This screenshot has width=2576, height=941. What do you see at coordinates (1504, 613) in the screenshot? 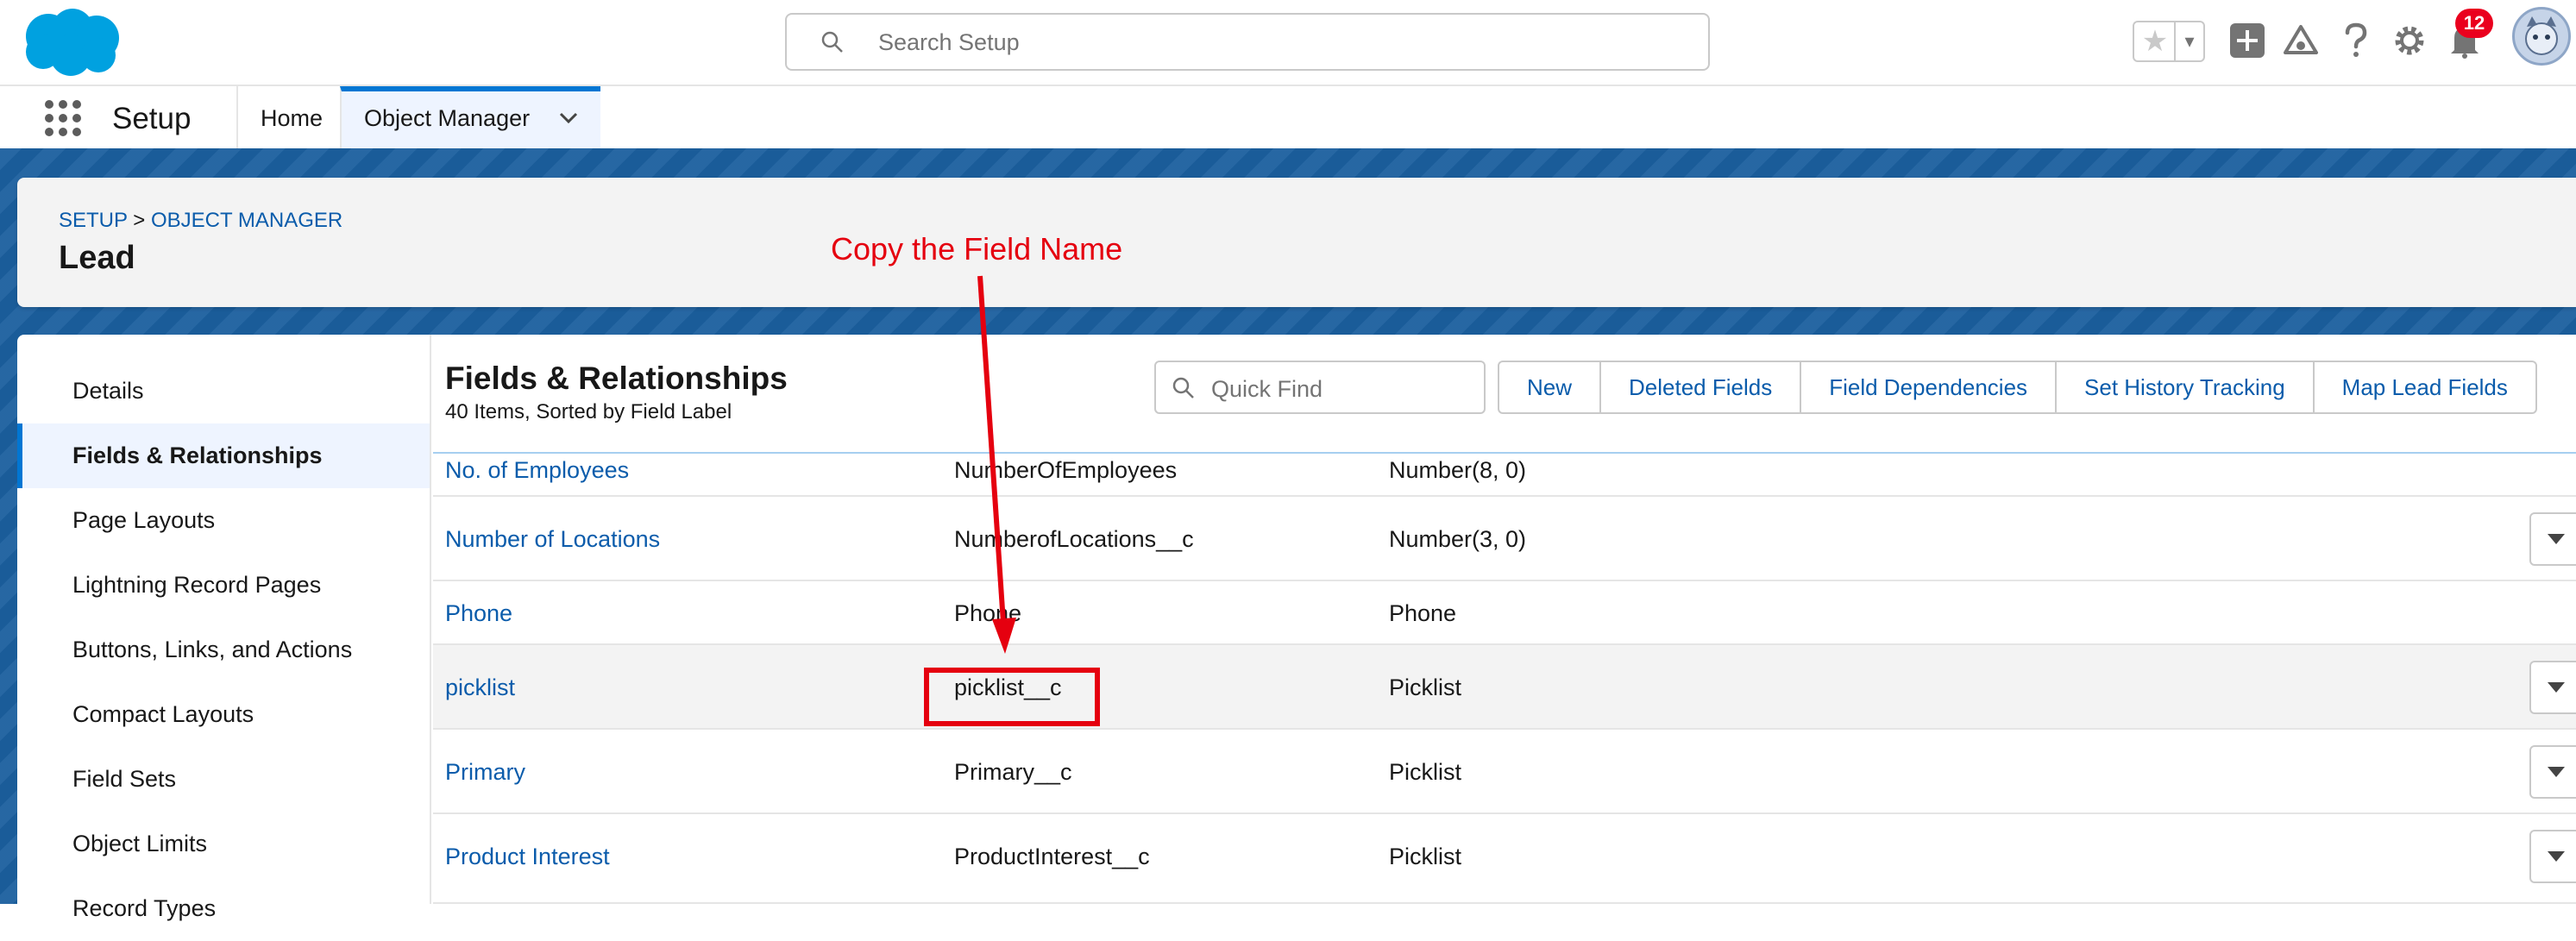
I see `table-row: Phone Phone Phone` at bounding box center [1504, 613].